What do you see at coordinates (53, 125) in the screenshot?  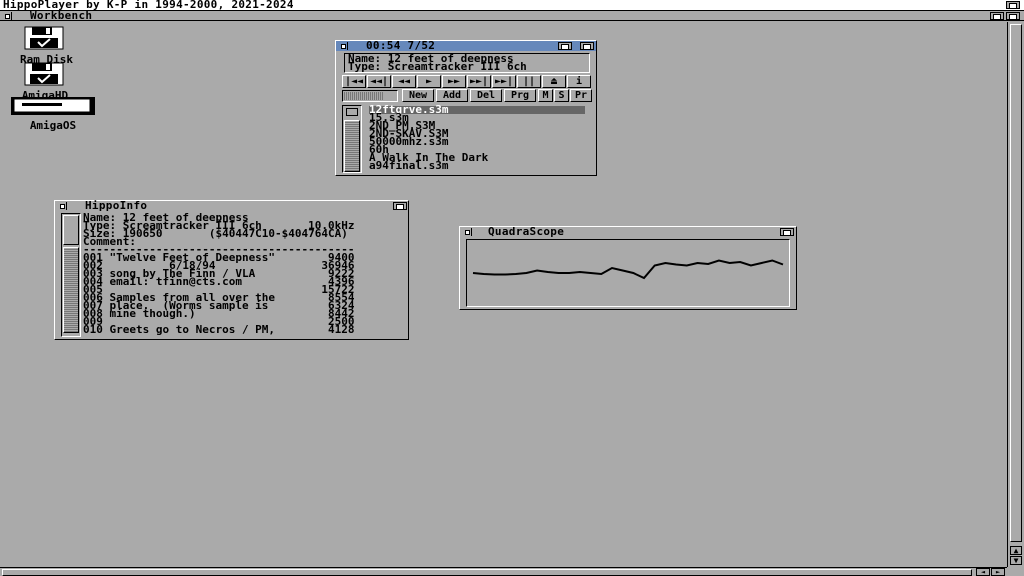 I see `icon-label: AmigaOS` at bounding box center [53, 125].